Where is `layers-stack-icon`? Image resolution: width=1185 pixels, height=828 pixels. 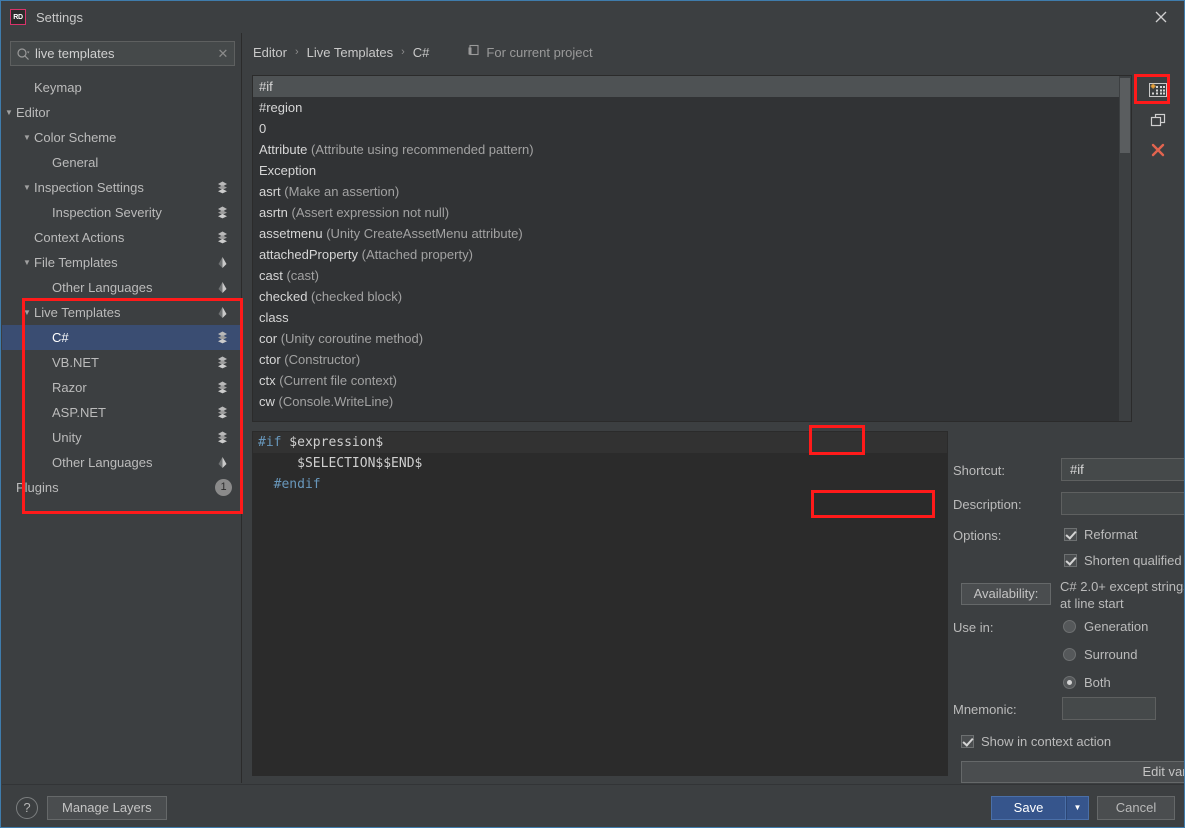
layers-stack-icon is located at coordinates (222, 362).